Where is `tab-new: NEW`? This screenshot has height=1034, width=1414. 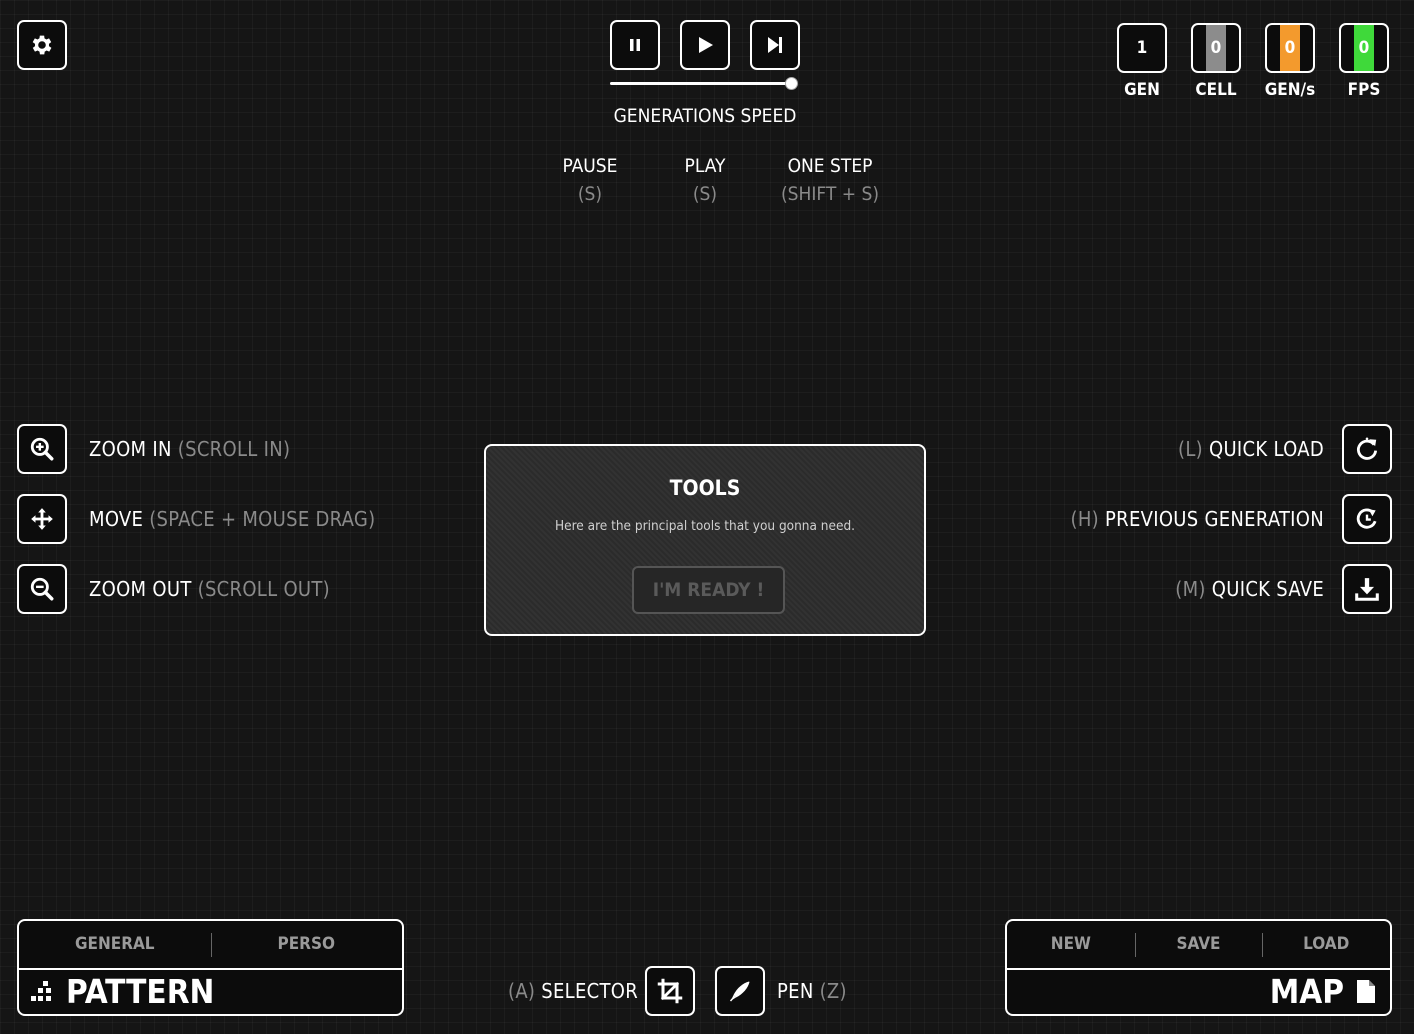
tab-new: NEW is located at coordinates (1071, 944).